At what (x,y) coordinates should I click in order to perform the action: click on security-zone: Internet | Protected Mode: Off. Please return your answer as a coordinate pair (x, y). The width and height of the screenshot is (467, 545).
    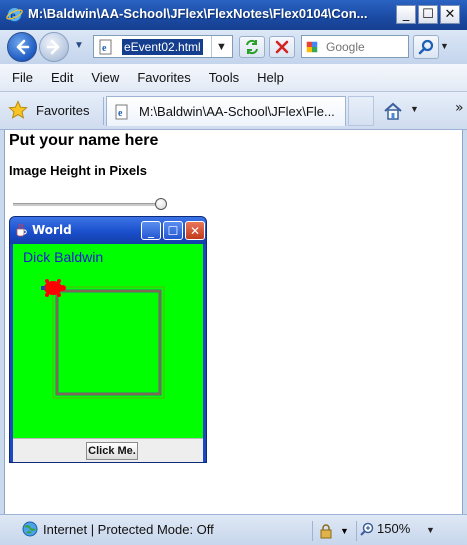
    Looking at the image, I should click on (118, 529).